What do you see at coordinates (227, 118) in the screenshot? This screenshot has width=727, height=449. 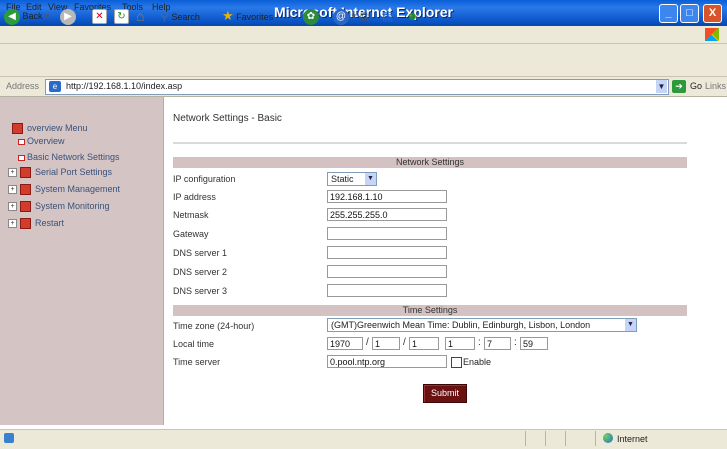 I see `page-title: Network Settings - Basic` at bounding box center [227, 118].